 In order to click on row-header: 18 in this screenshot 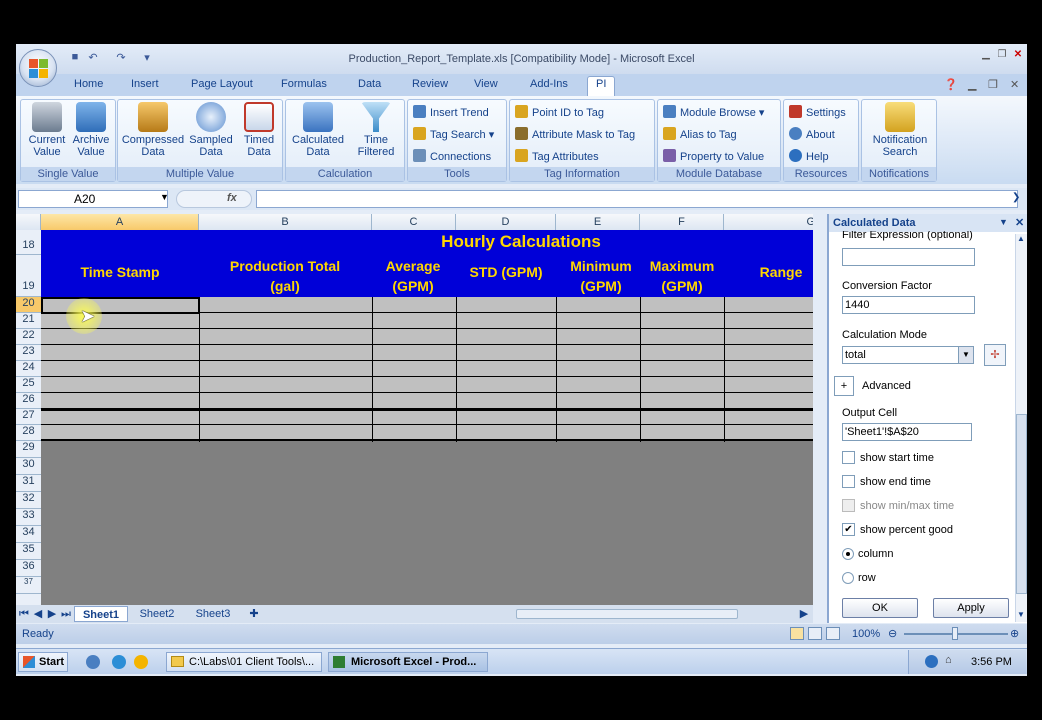, I will do `click(28, 242)`.